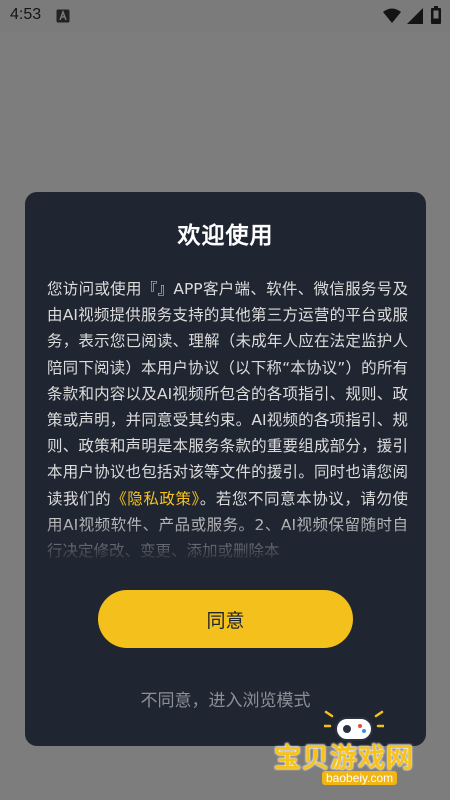  I want to click on signal-icon, so click(415, 16).